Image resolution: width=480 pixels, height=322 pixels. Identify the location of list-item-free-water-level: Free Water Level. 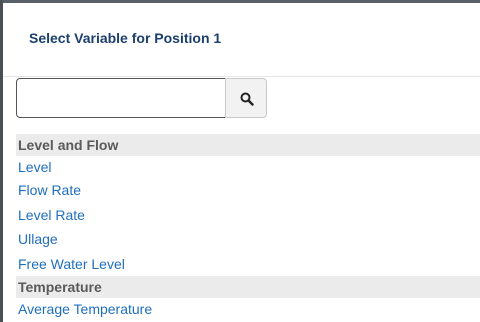
(248, 264).